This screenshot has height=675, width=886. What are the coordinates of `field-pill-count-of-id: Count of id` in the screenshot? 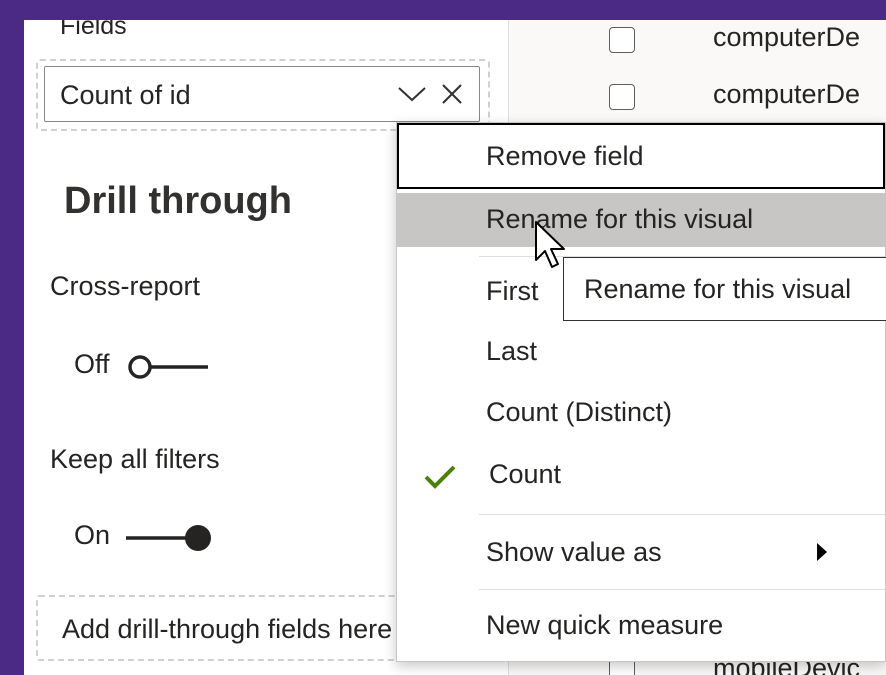 It's located at (262, 94).